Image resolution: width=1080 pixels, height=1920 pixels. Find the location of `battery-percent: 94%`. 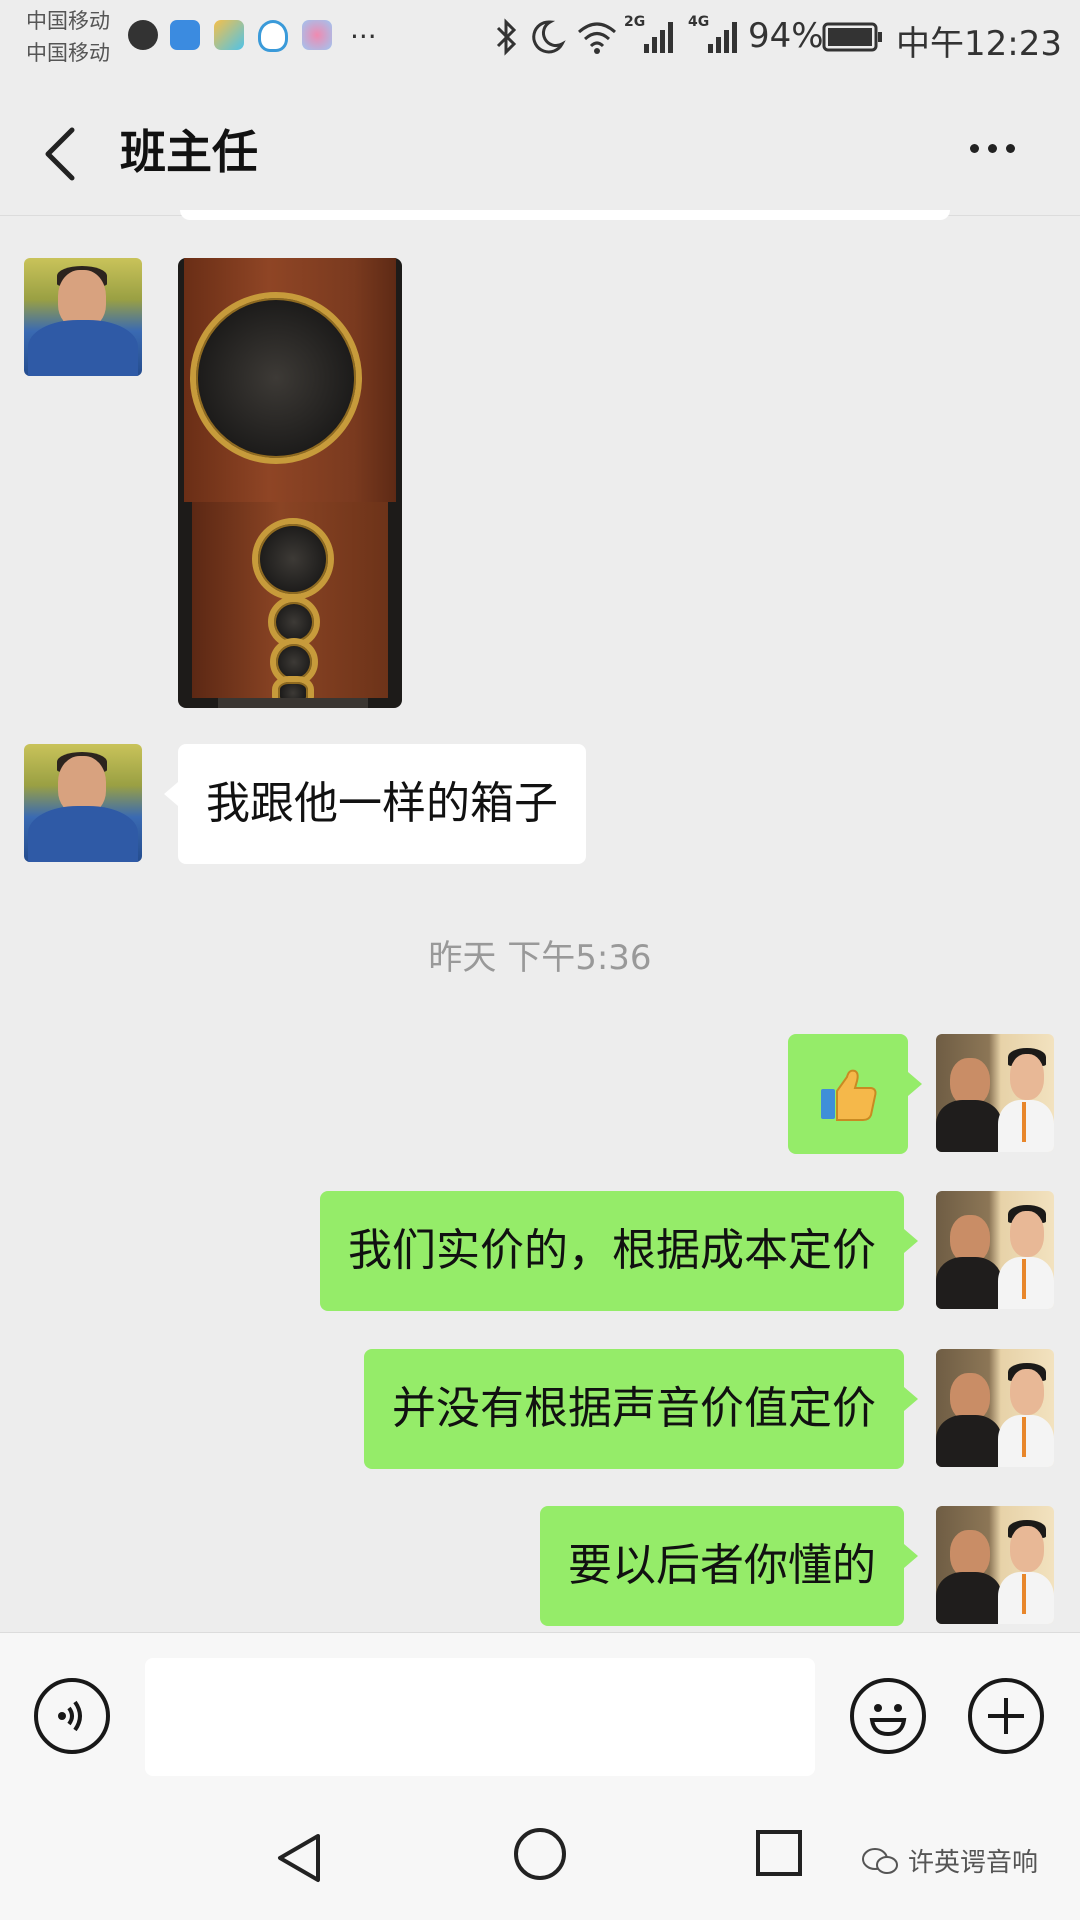

battery-percent: 94% is located at coordinates (786, 36).